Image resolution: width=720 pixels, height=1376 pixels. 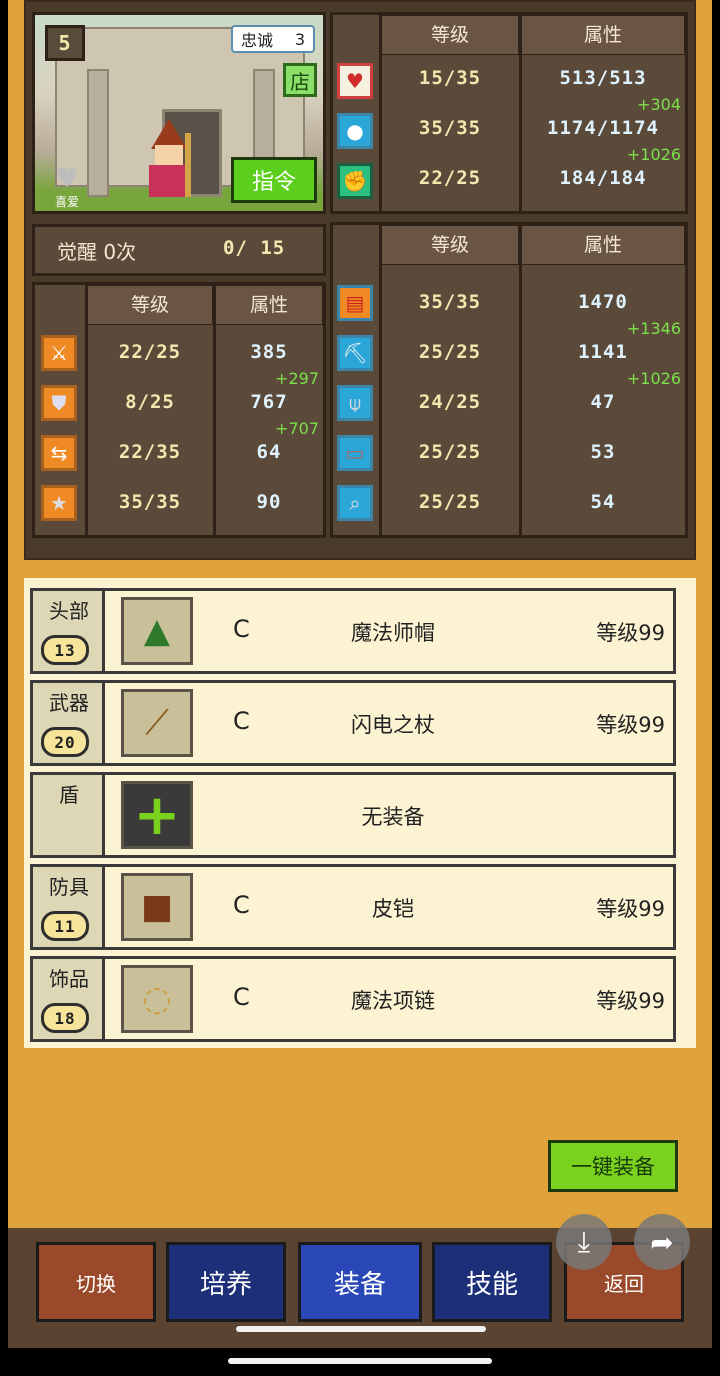 I want to click on share-icon: ➦, so click(x=662, y=1242).